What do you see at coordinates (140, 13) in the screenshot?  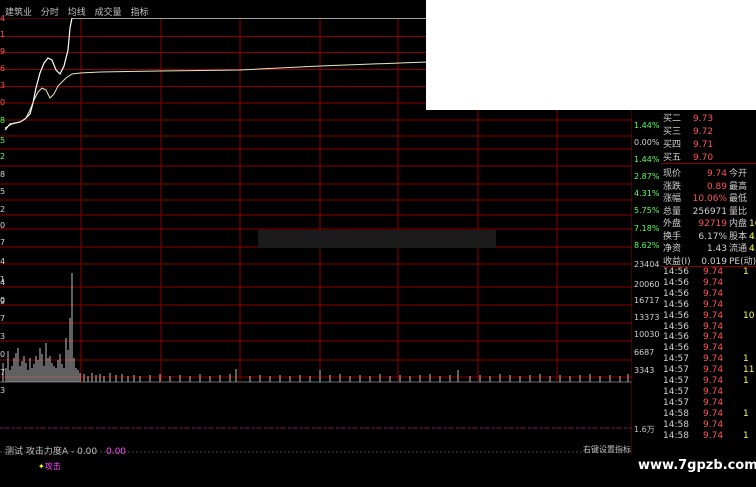 I see `tab-indicator: 指标` at bounding box center [140, 13].